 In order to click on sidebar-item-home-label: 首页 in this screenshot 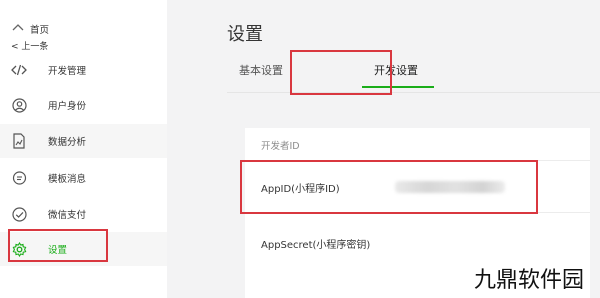, I will do `click(39, 29)`.